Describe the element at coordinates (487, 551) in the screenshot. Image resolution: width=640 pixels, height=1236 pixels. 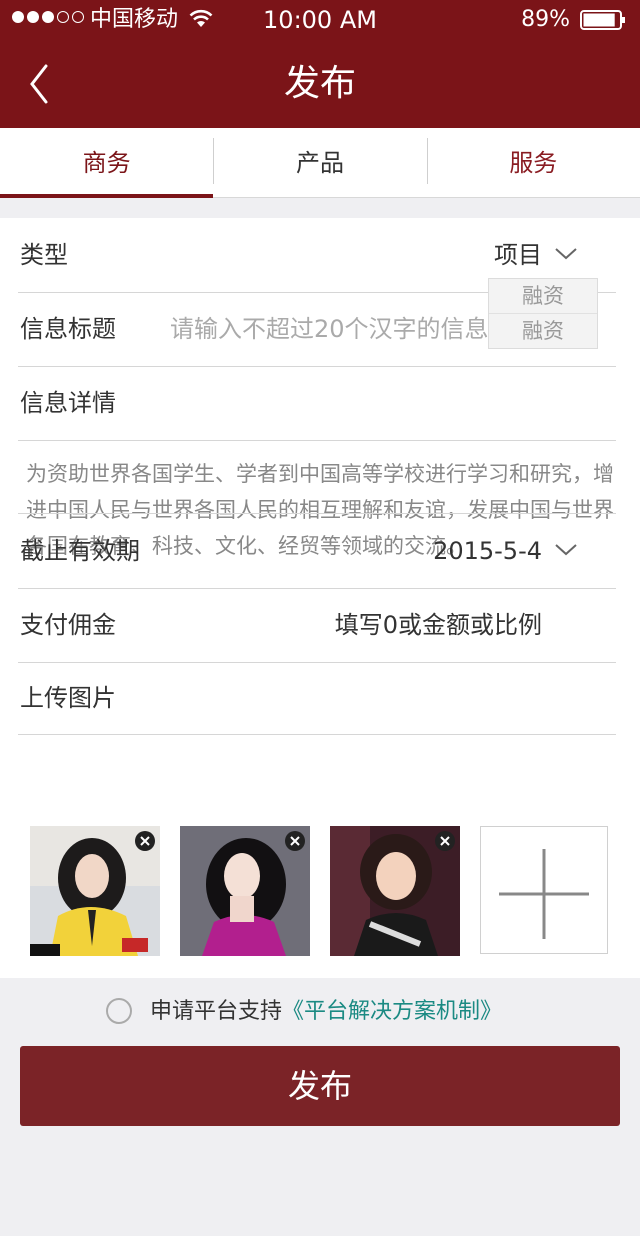
I see `deadline-value: 2015-5-4` at that location.